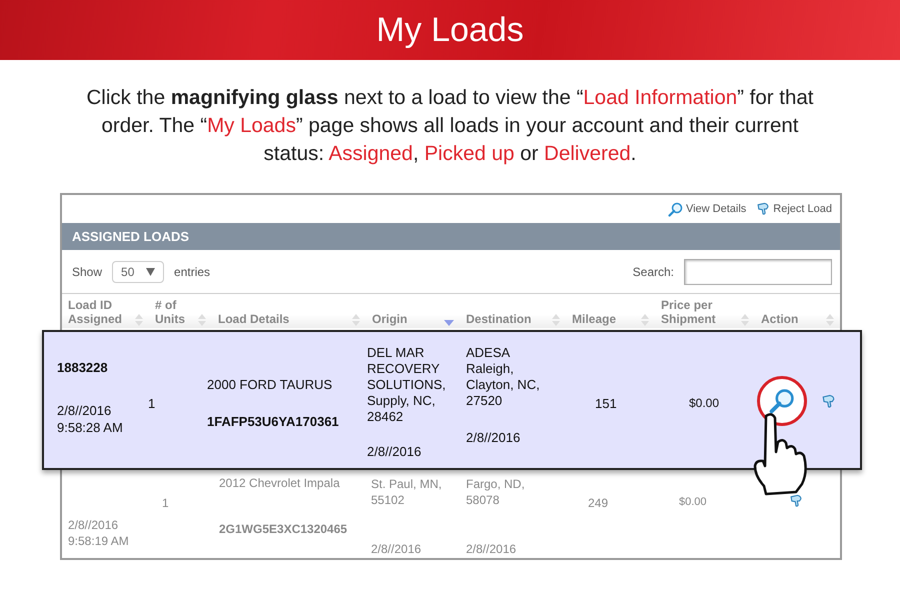 The height and width of the screenshot is (600, 900). What do you see at coordinates (279, 483) in the screenshot?
I see `table-cell: 2012 Chevrolet Impala` at bounding box center [279, 483].